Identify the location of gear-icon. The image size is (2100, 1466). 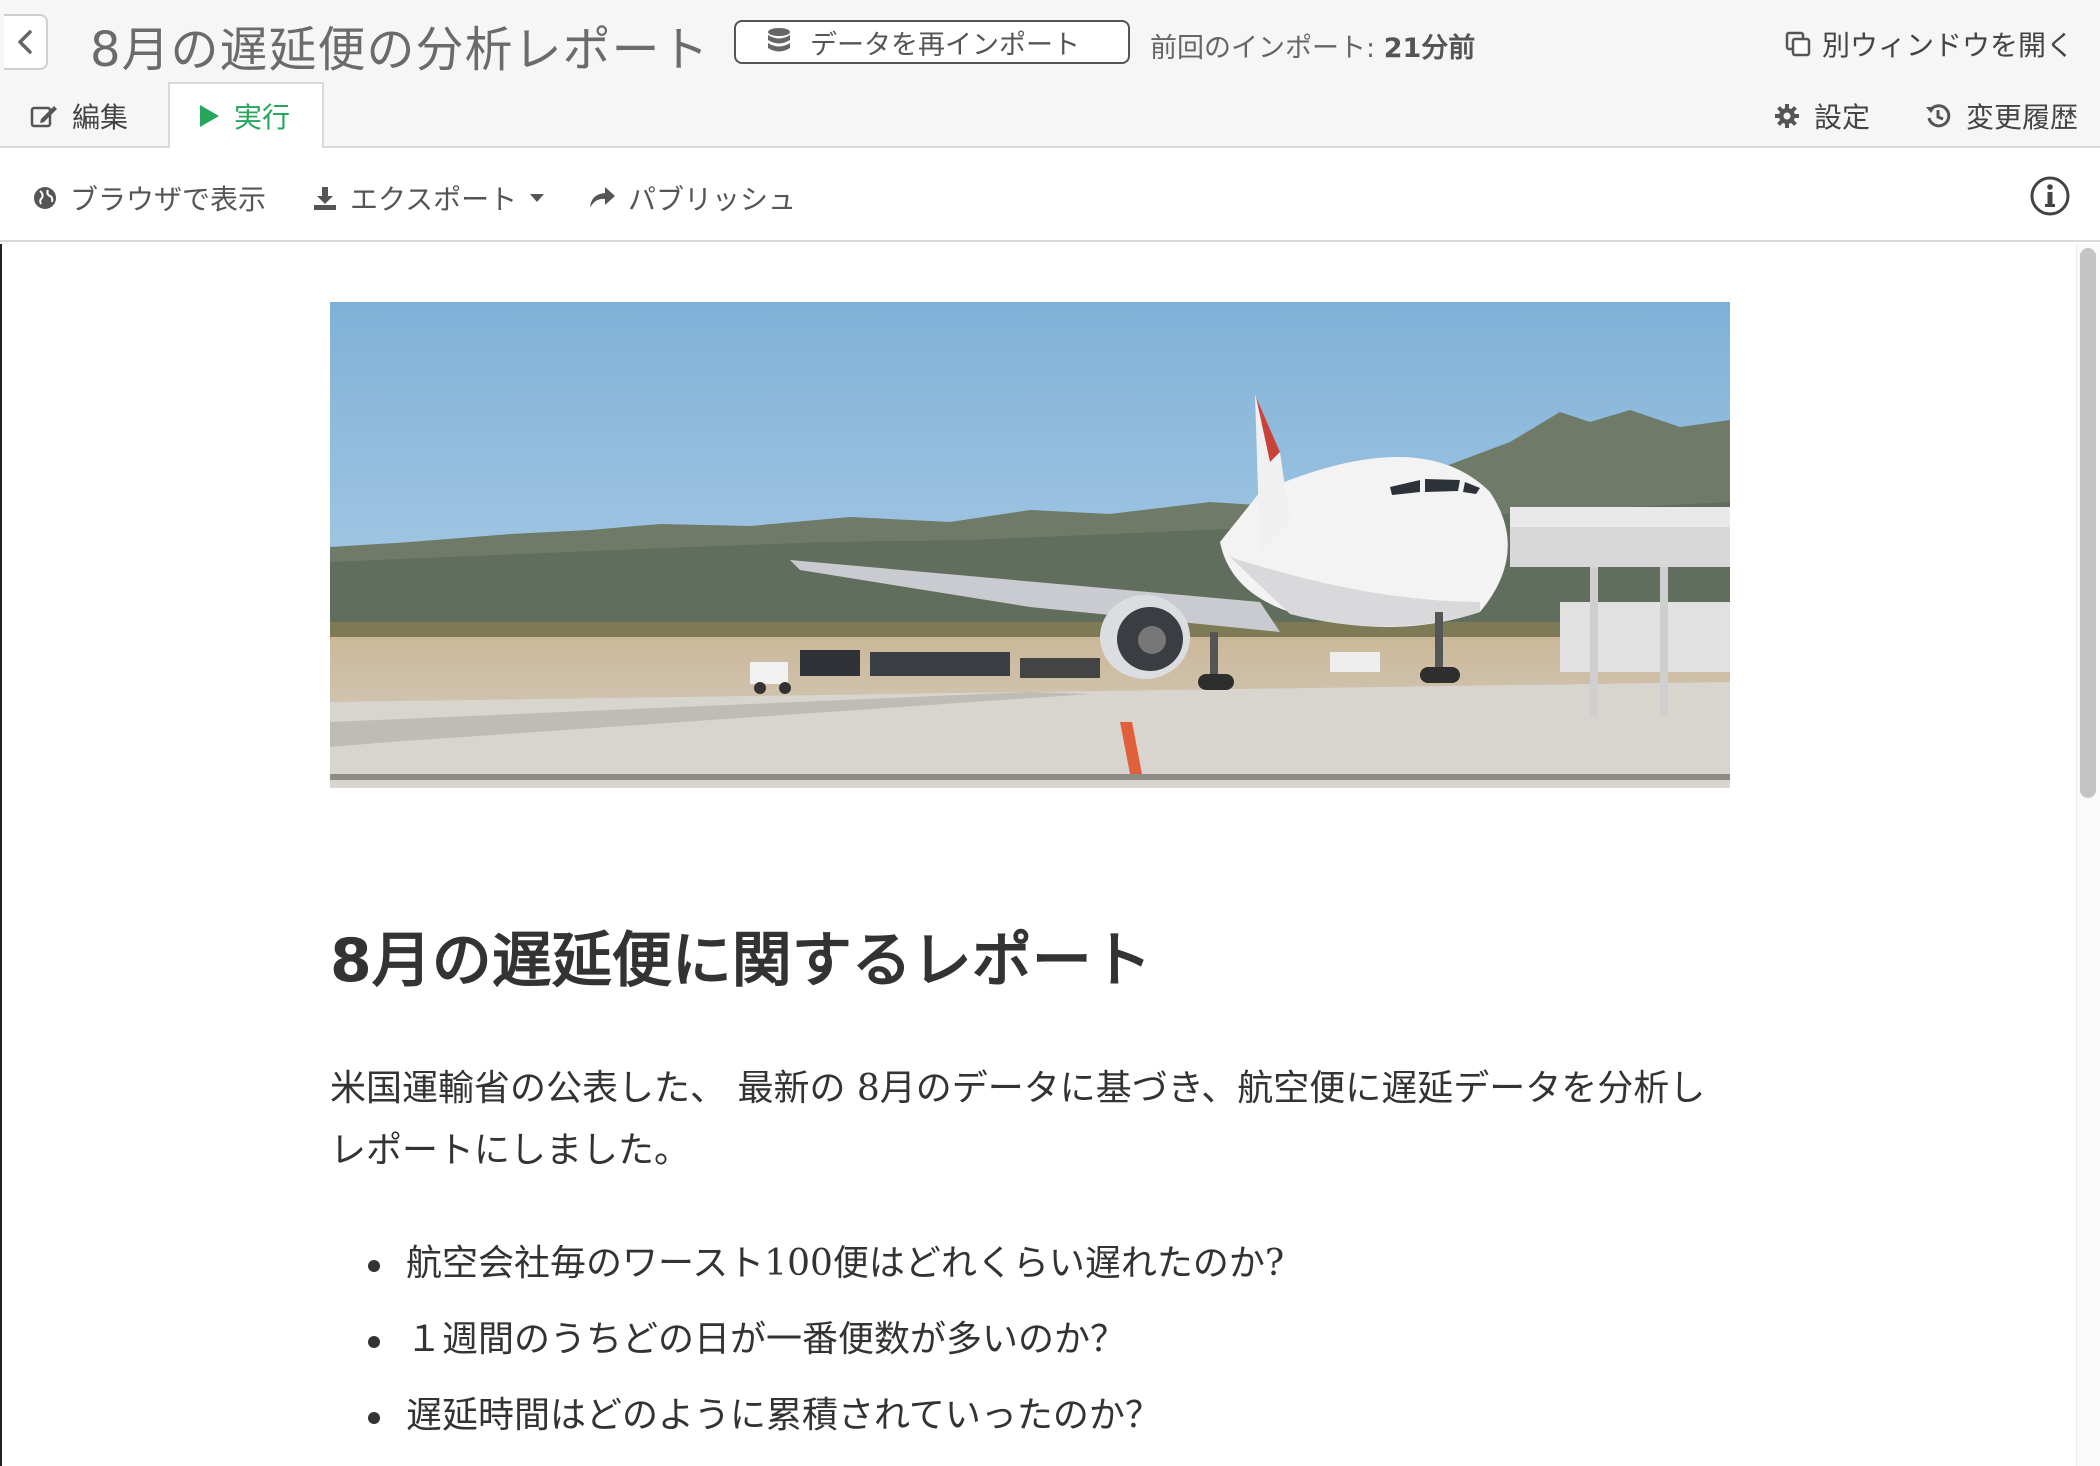
(1787, 116).